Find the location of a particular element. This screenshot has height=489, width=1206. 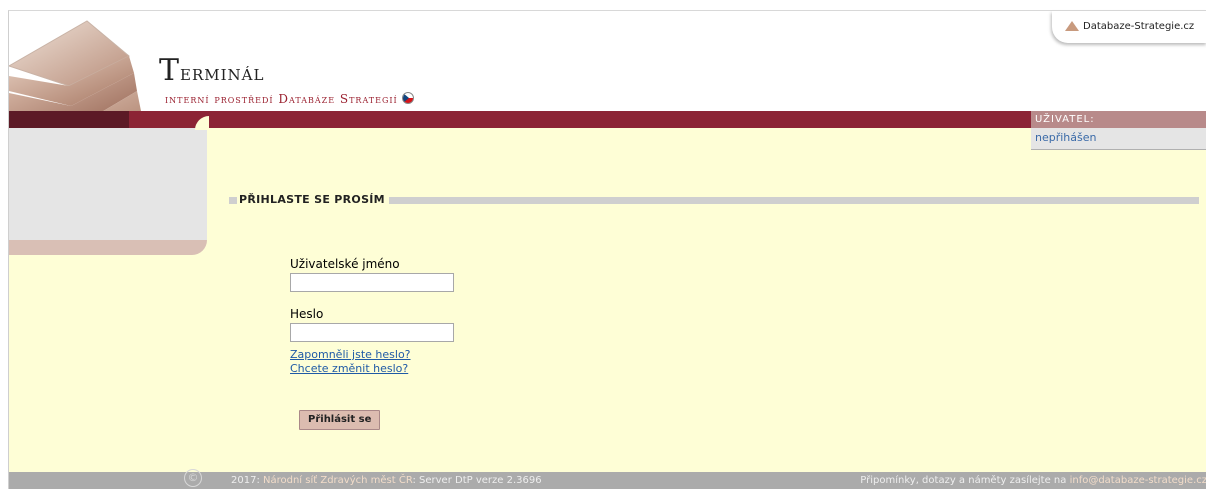

section-heading-left-bar is located at coordinates (233, 200).